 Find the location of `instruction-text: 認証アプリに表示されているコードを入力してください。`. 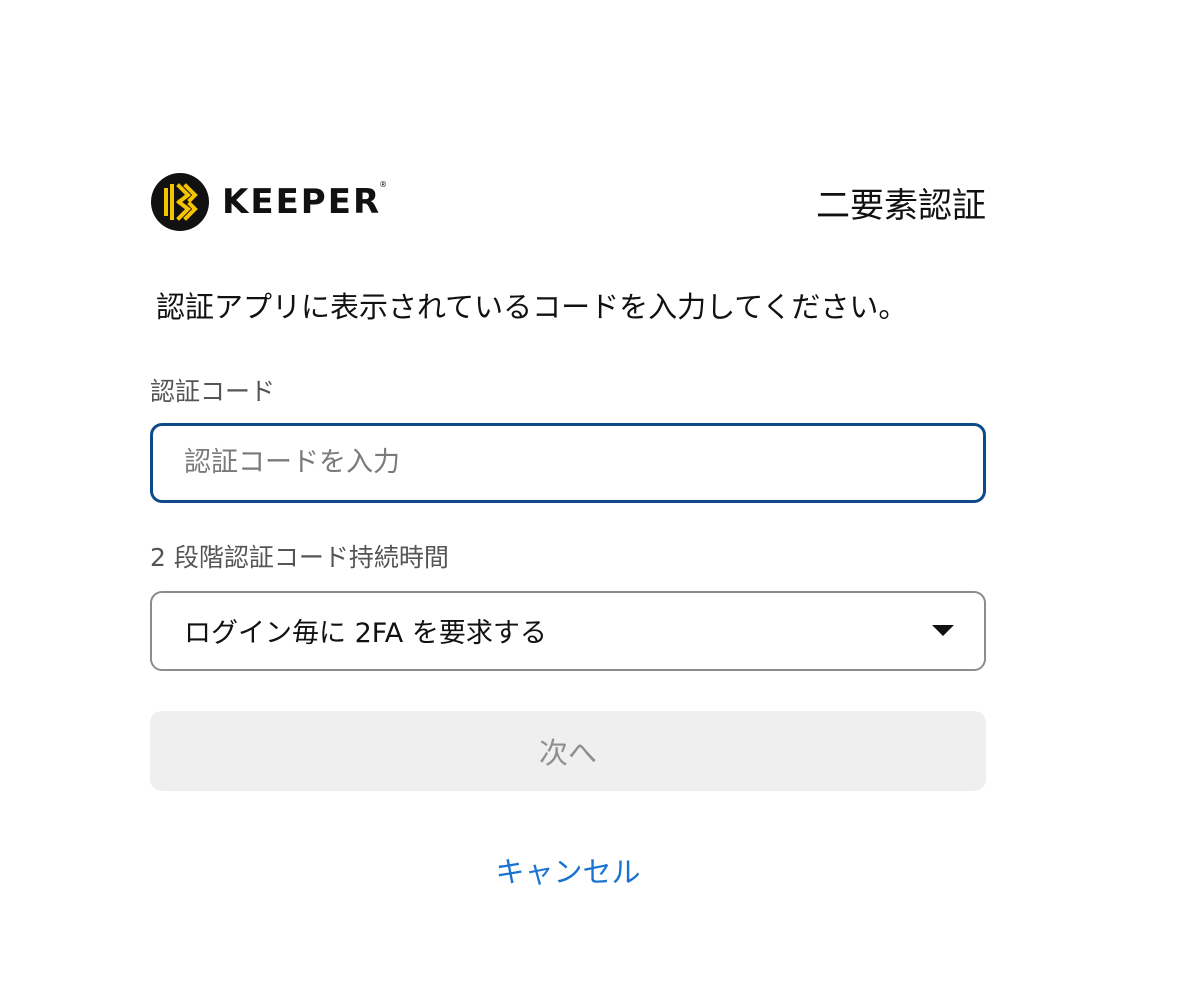

instruction-text: 認証アプリに表示されているコードを入力してください。 is located at coordinates (532, 307).